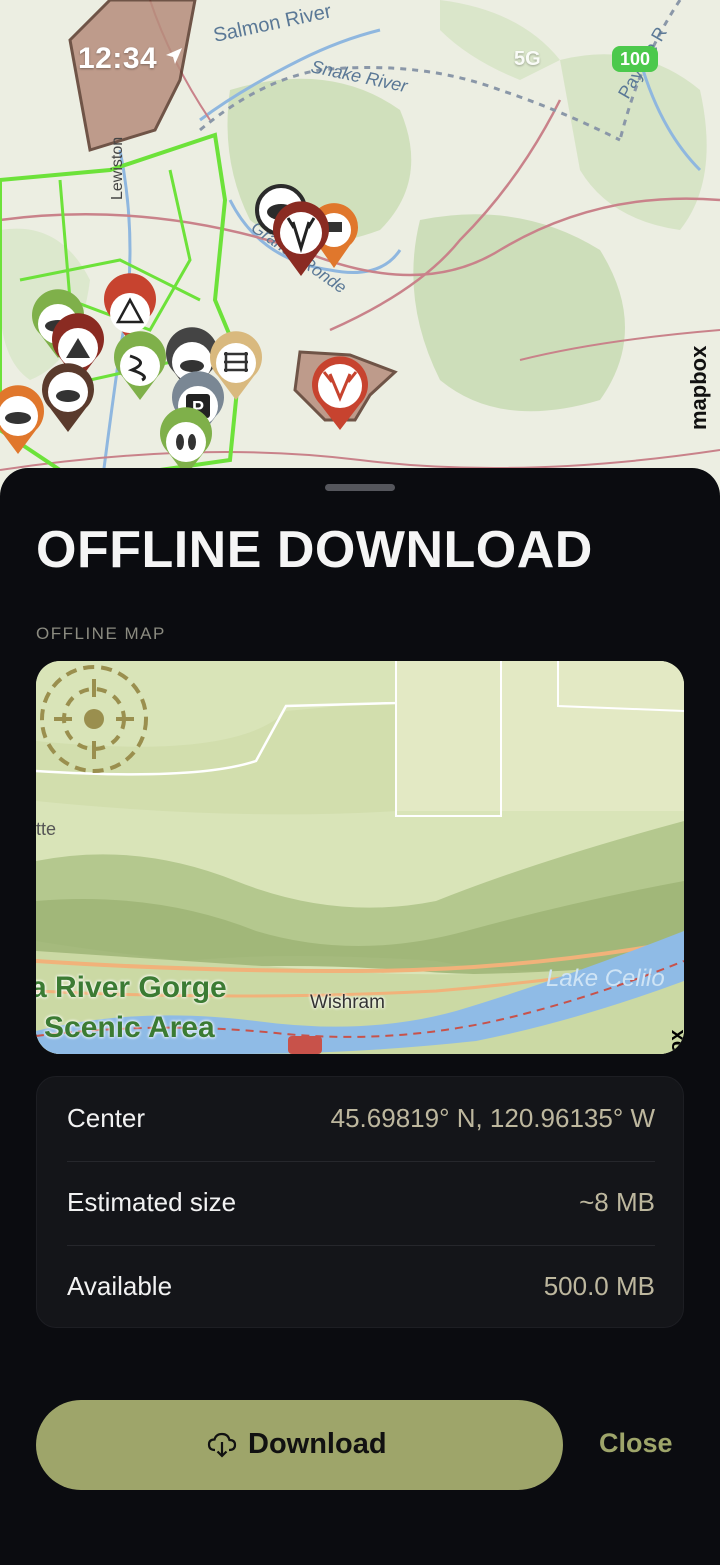 The height and width of the screenshot is (1565, 720). Describe the element at coordinates (360, 487) in the screenshot. I see `sheet-grabber` at that location.